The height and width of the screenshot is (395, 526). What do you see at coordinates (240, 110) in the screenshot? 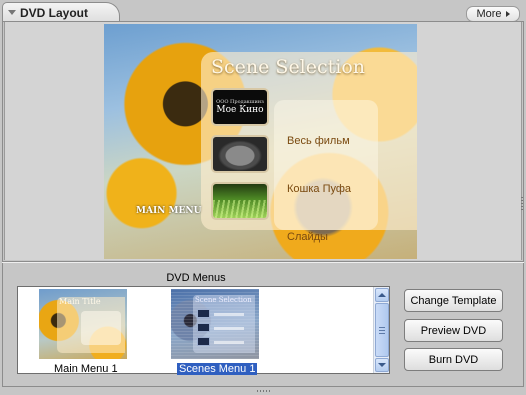
I see `thumb-big-text: Мое Кино` at bounding box center [240, 110].